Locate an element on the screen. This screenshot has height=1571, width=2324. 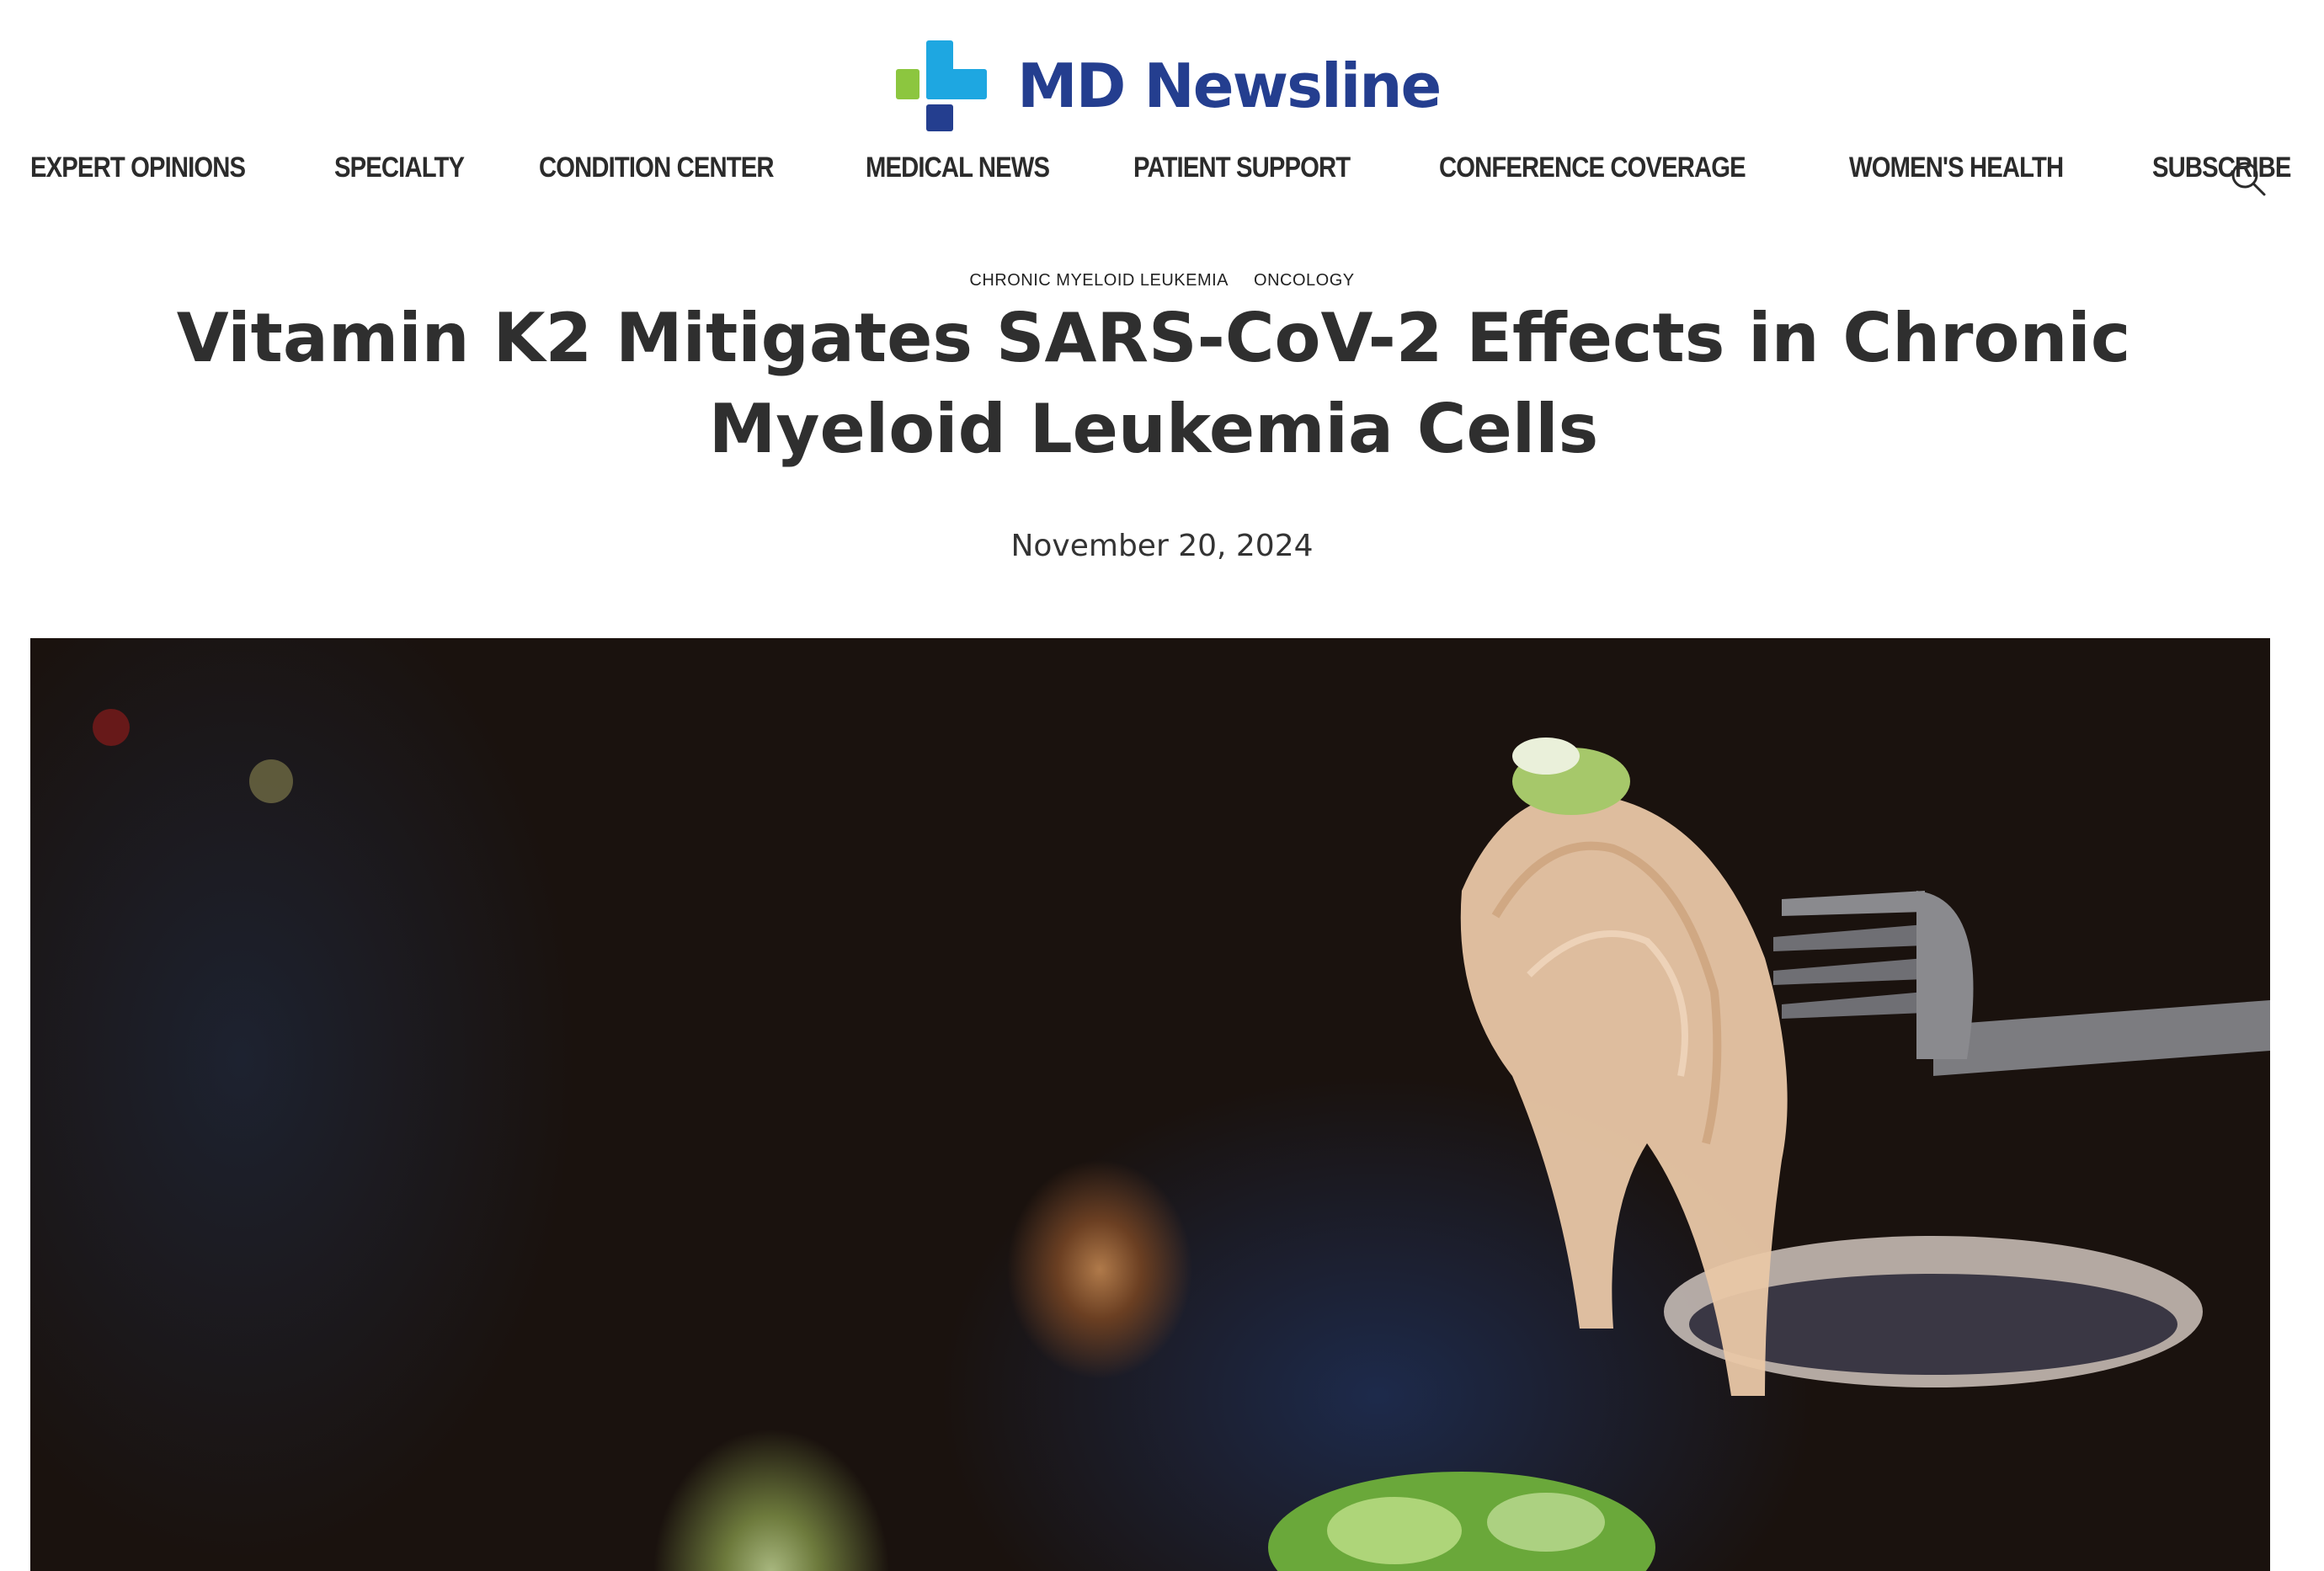
site-logo: MD Newsline is located at coordinates (1169, 85).